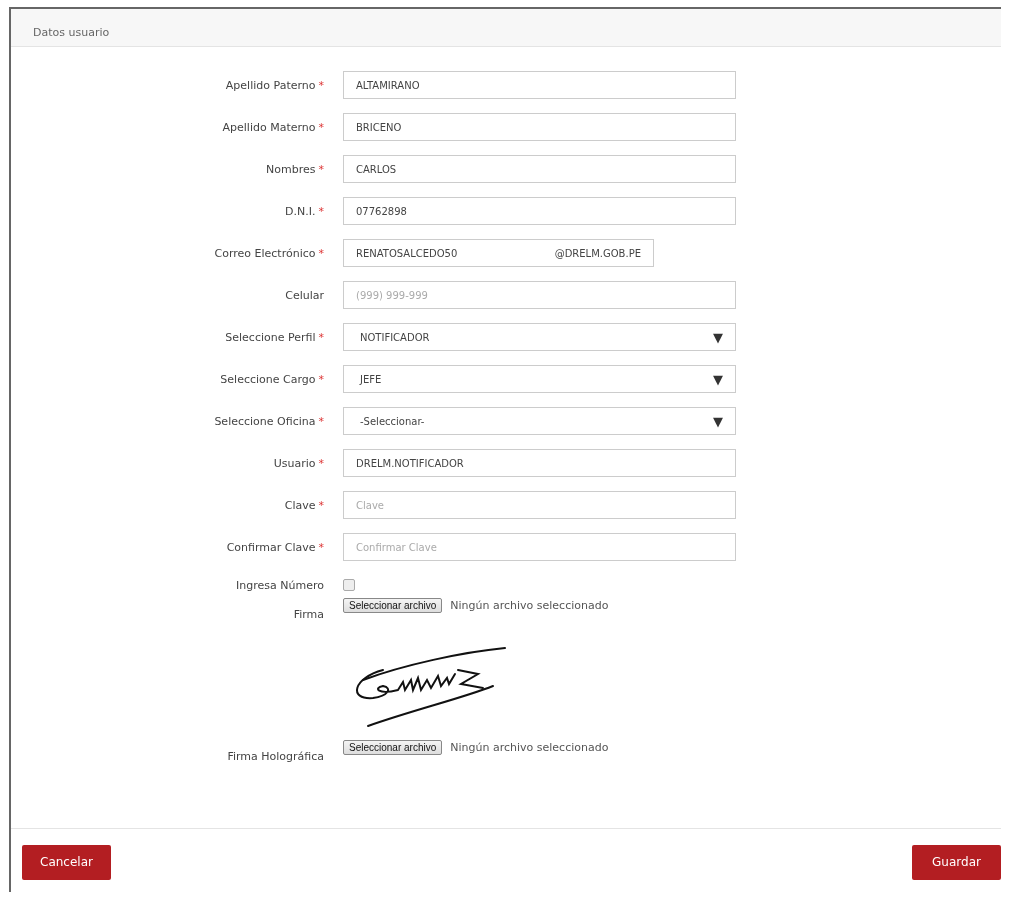 The height and width of the screenshot is (899, 1010). Describe the element at coordinates (71, 32) in the screenshot. I see `panel-title: Datos usuario` at that location.